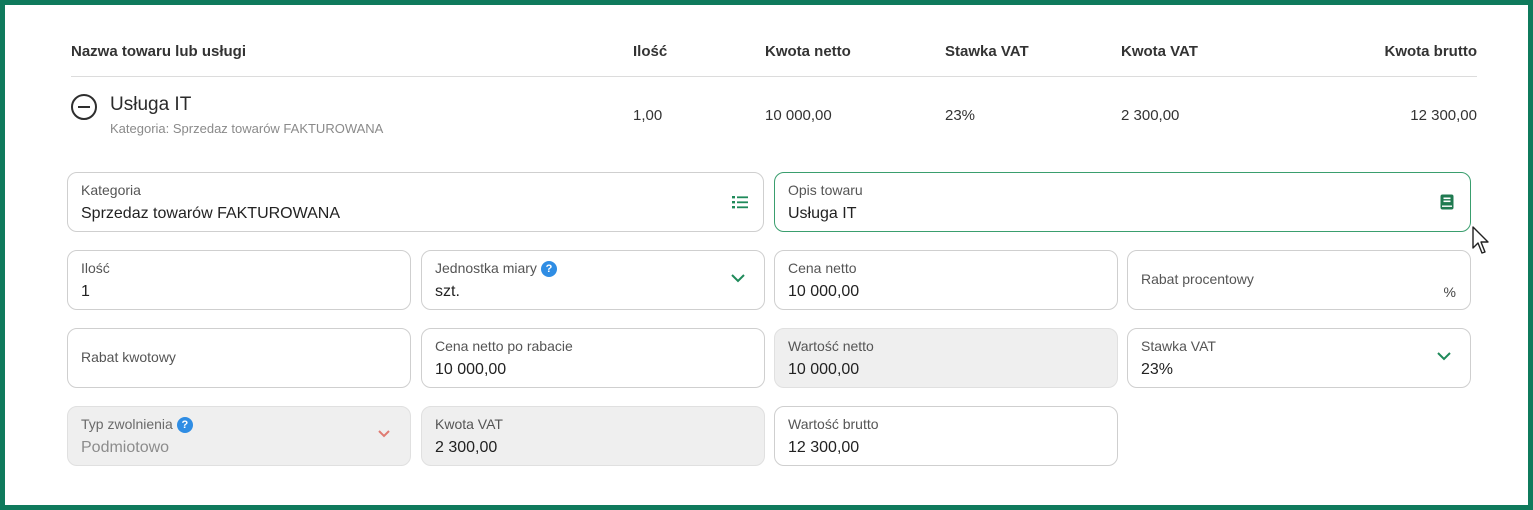 The image size is (1533, 510). I want to click on wartosc-netto-value: 10 000,00, so click(824, 369).